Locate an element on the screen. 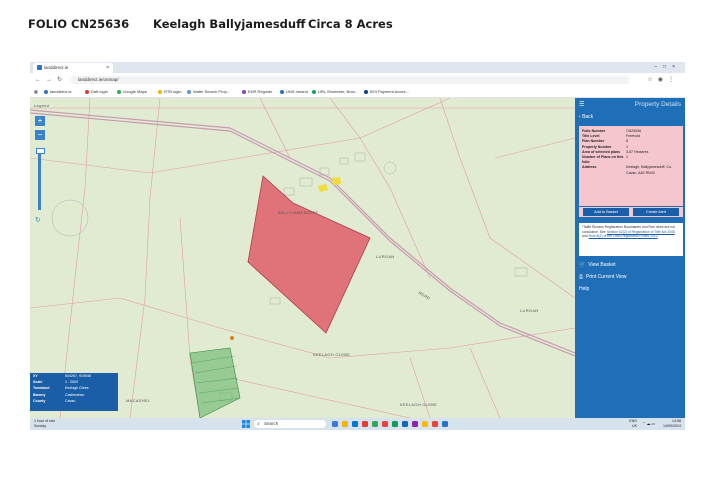 The width and height of the screenshot is (720, 480). folio-title: FOLIO CN25636 is located at coordinates (79, 24).